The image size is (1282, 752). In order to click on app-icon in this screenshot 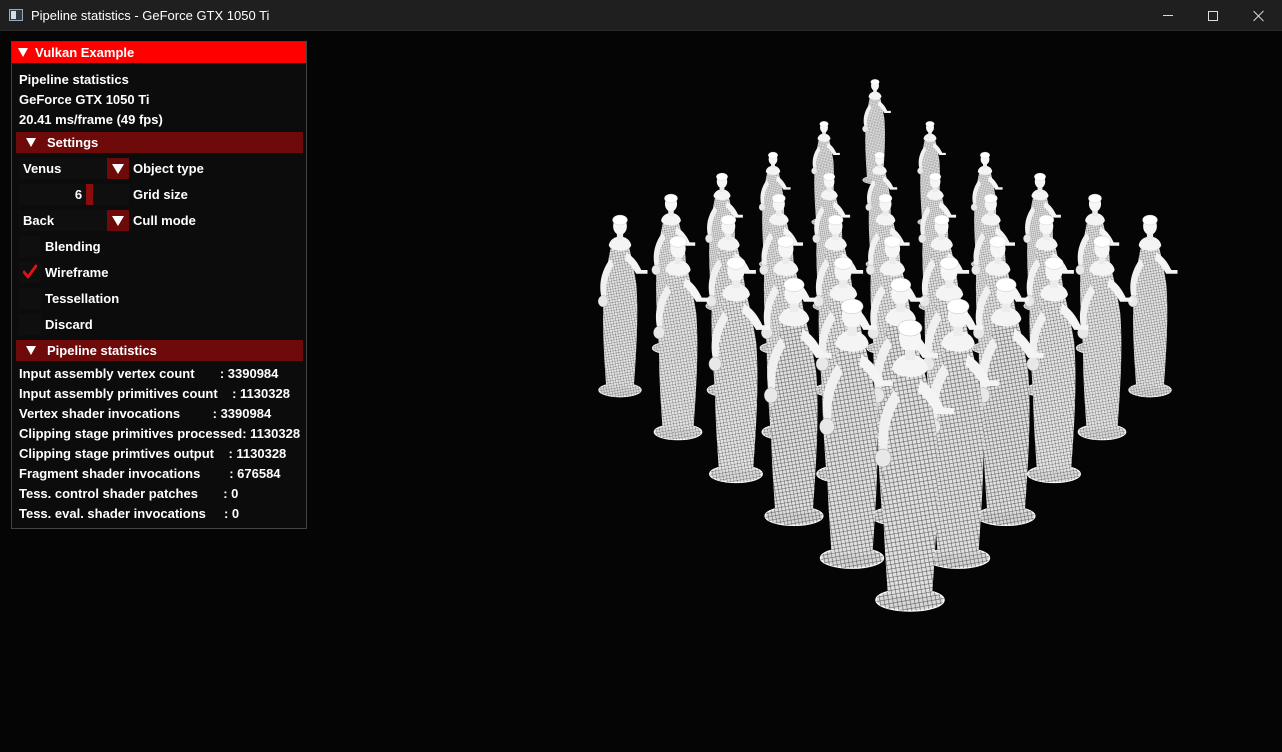, I will do `click(16, 15)`.